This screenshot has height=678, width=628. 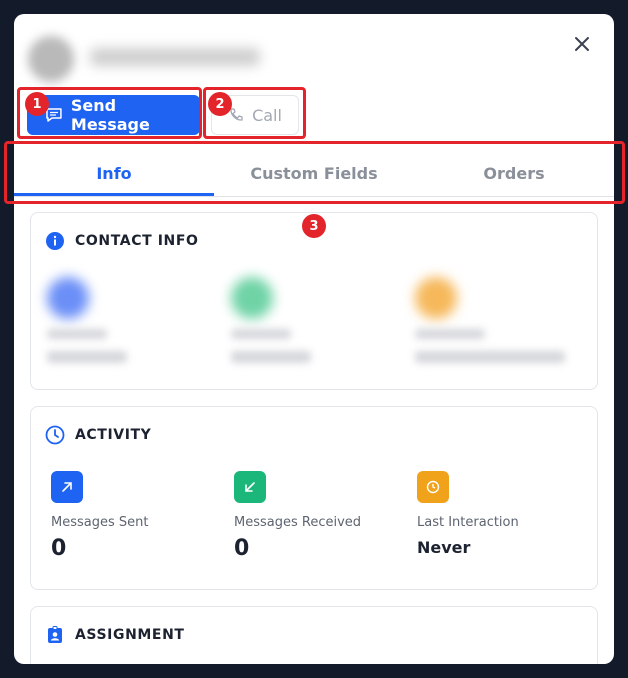 I want to click on annotation-badge-3: 3, so click(x=314, y=226).